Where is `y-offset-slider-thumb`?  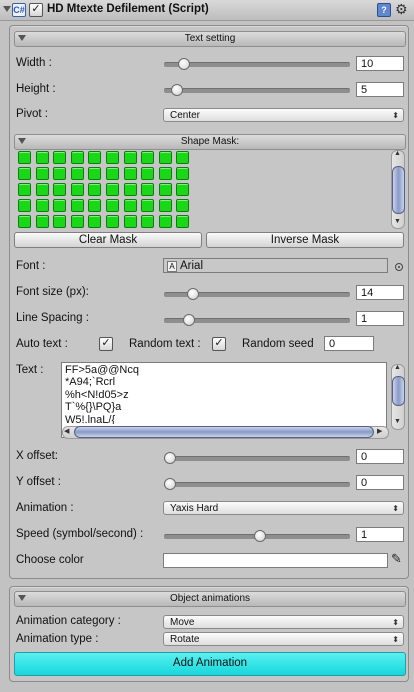 y-offset-slider-thumb is located at coordinates (170, 484).